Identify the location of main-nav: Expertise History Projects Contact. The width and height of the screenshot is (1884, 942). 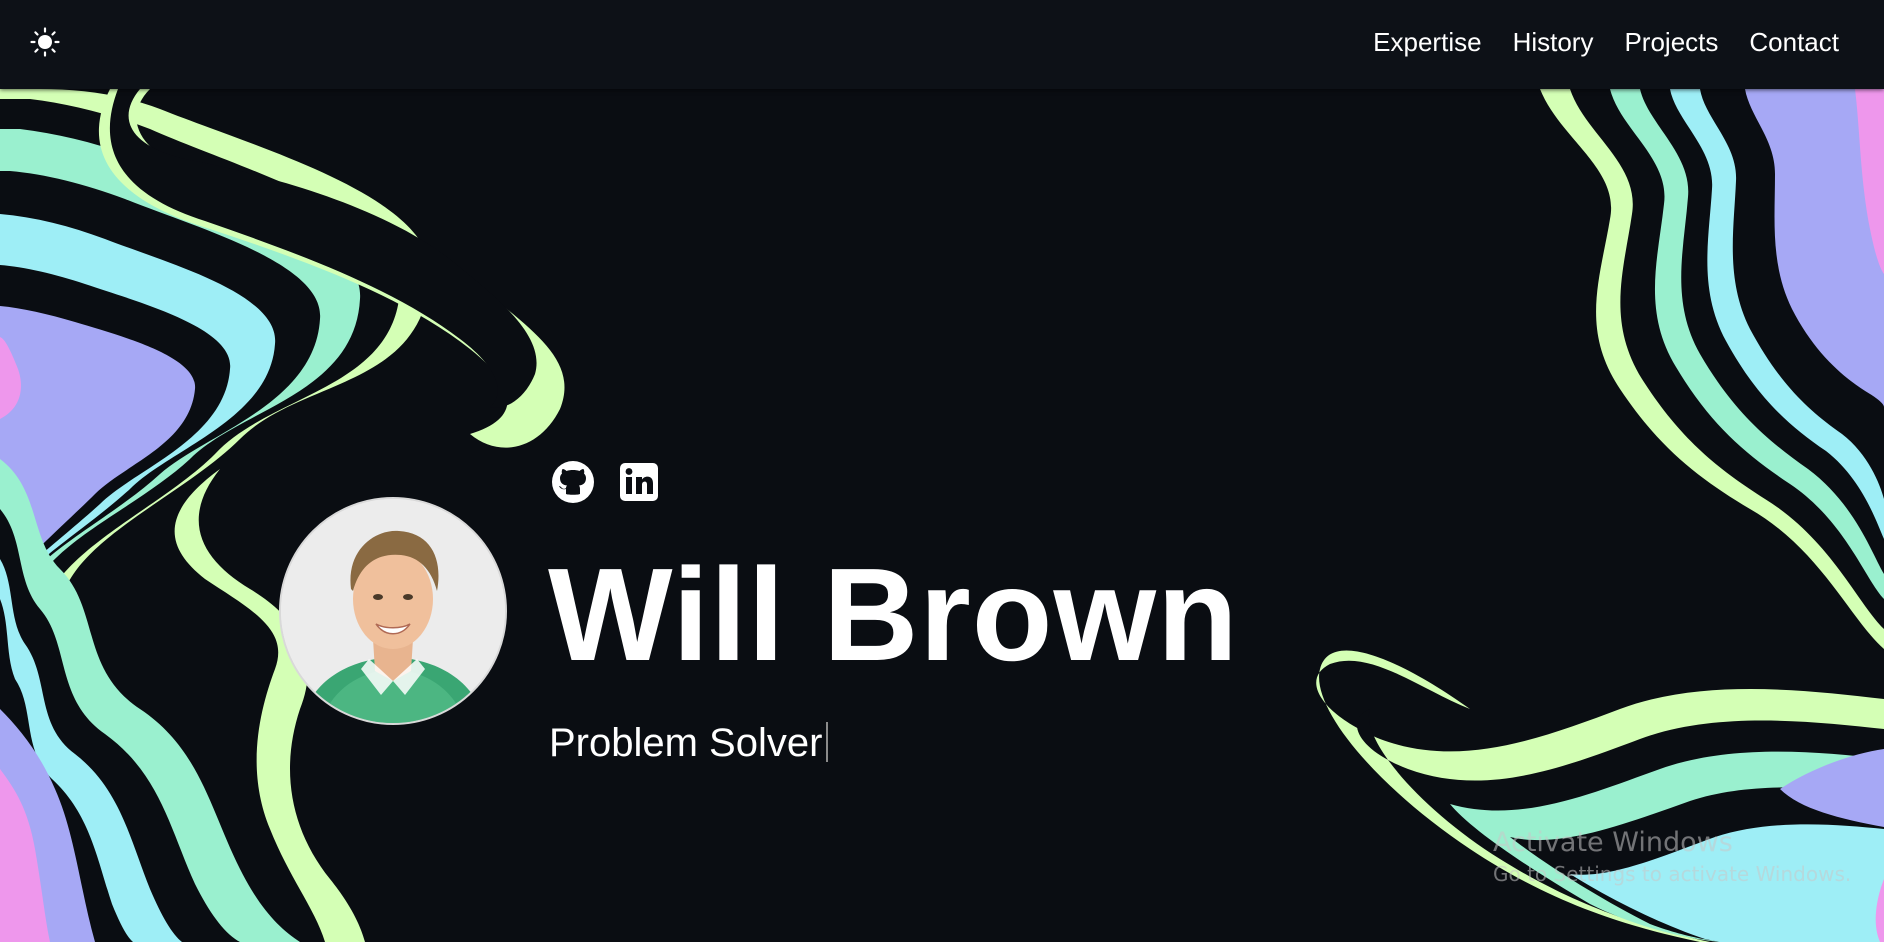
(1606, 42).